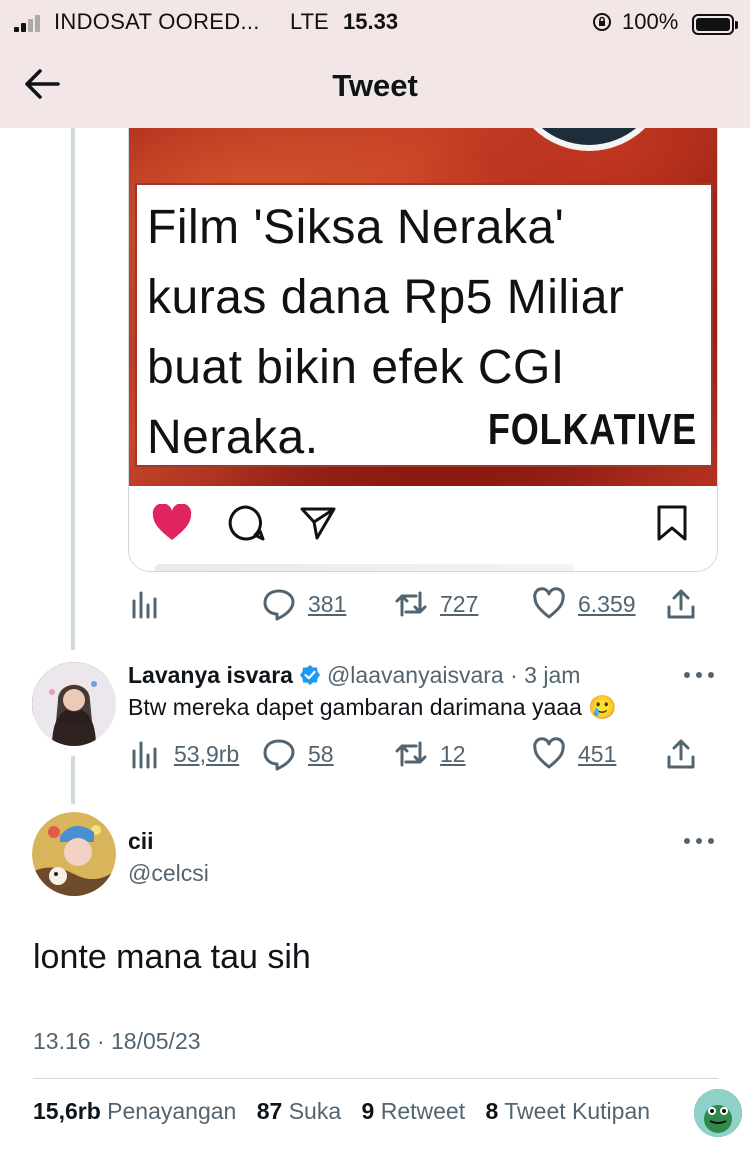 The height and width of the screenshot is (1149, 750). I want to click on bookmark-icon, so click(672, 523).